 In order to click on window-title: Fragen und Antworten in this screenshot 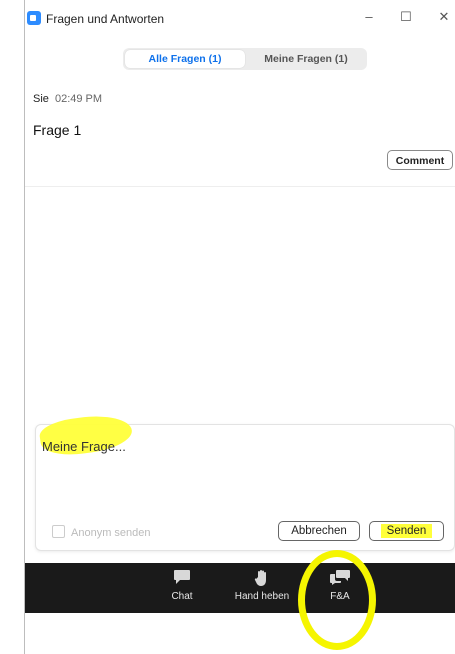, I will do `click(105, 19)`.